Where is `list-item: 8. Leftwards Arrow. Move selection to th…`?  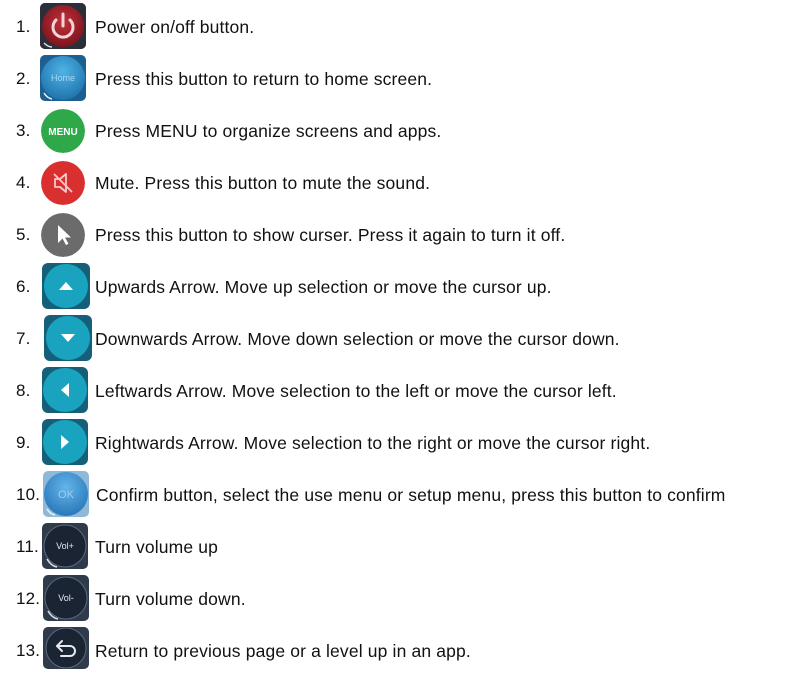 list-item: 8. Leftwards Arrow. Move selection to th… is located at coordinates (405, 391).